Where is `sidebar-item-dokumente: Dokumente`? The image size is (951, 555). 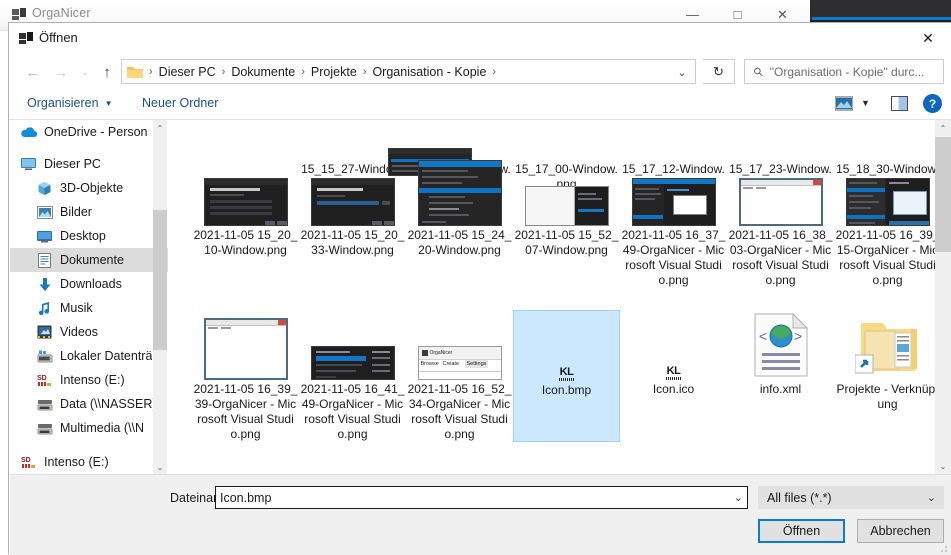
sidebar-item-dokumente: Dokumente is located at coordinates (89, 260).